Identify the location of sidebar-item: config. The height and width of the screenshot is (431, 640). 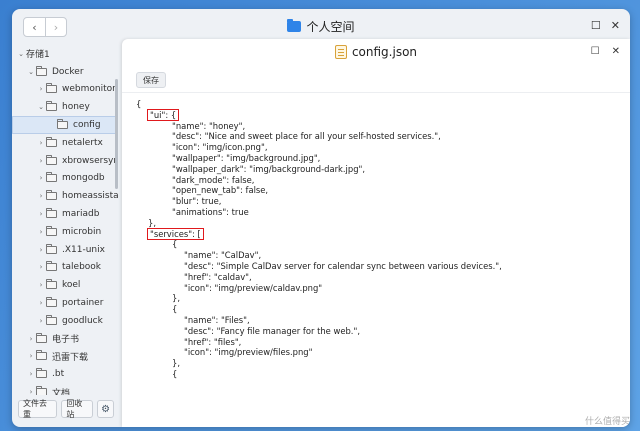
(65, 125).